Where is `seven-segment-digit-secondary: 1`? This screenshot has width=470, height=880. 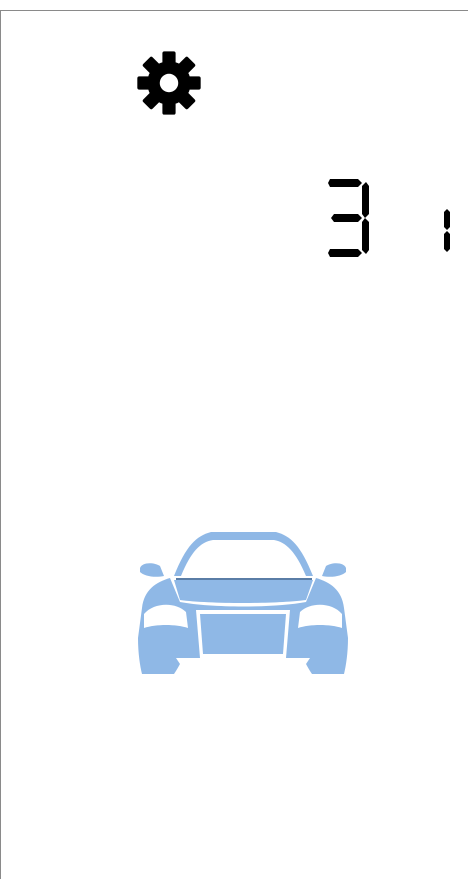
seven-segment-digit-secondary: 1 is located at coordinates (447, 231).